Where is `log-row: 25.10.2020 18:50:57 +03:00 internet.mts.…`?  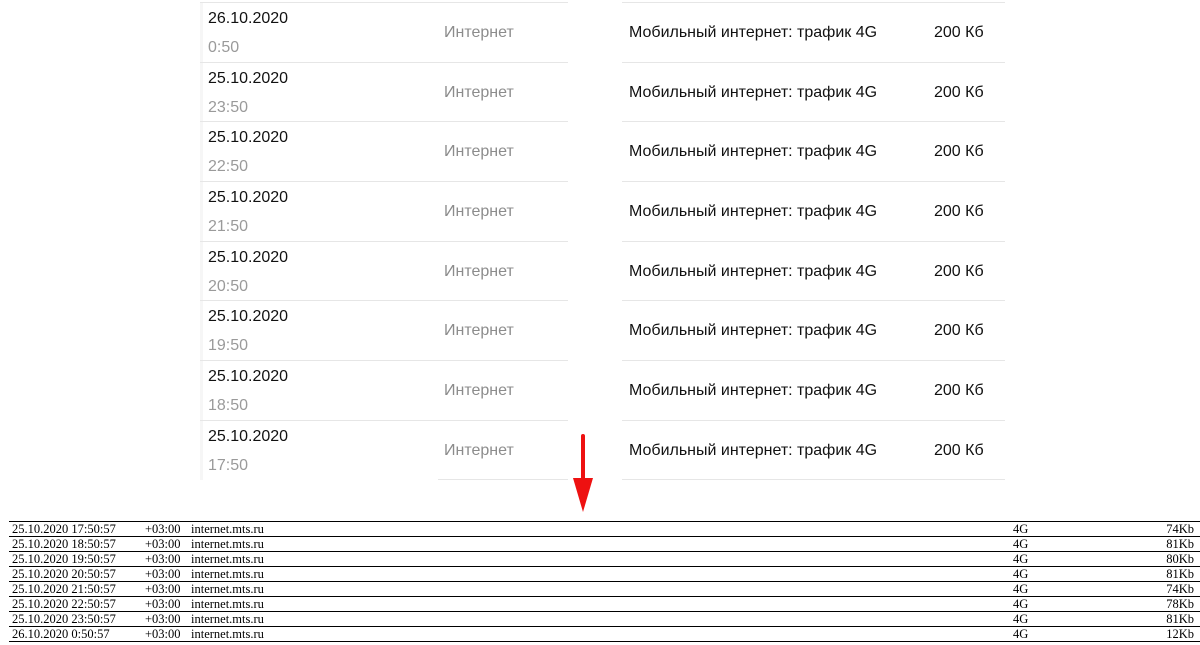 log-row: 25.10.2020 18:50:57 +03:00 internet.mts.… is located at coordinates (604, 544).